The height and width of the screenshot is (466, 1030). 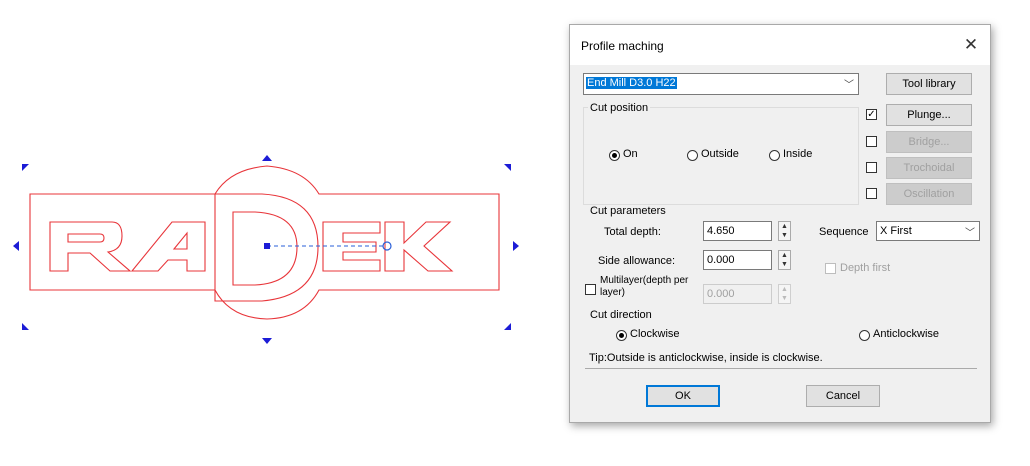 I want to click on total-depth-label: Total depth:, so click(x=632, y=232).